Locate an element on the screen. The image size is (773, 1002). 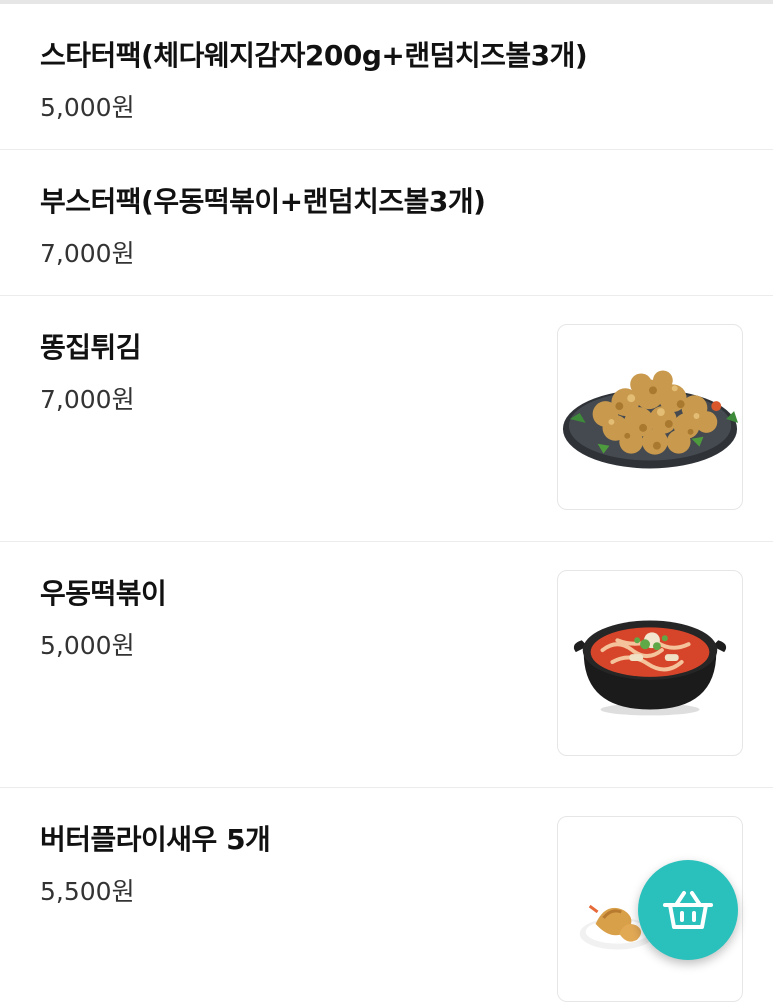
basket-icon is located at coordinates (688, 910).